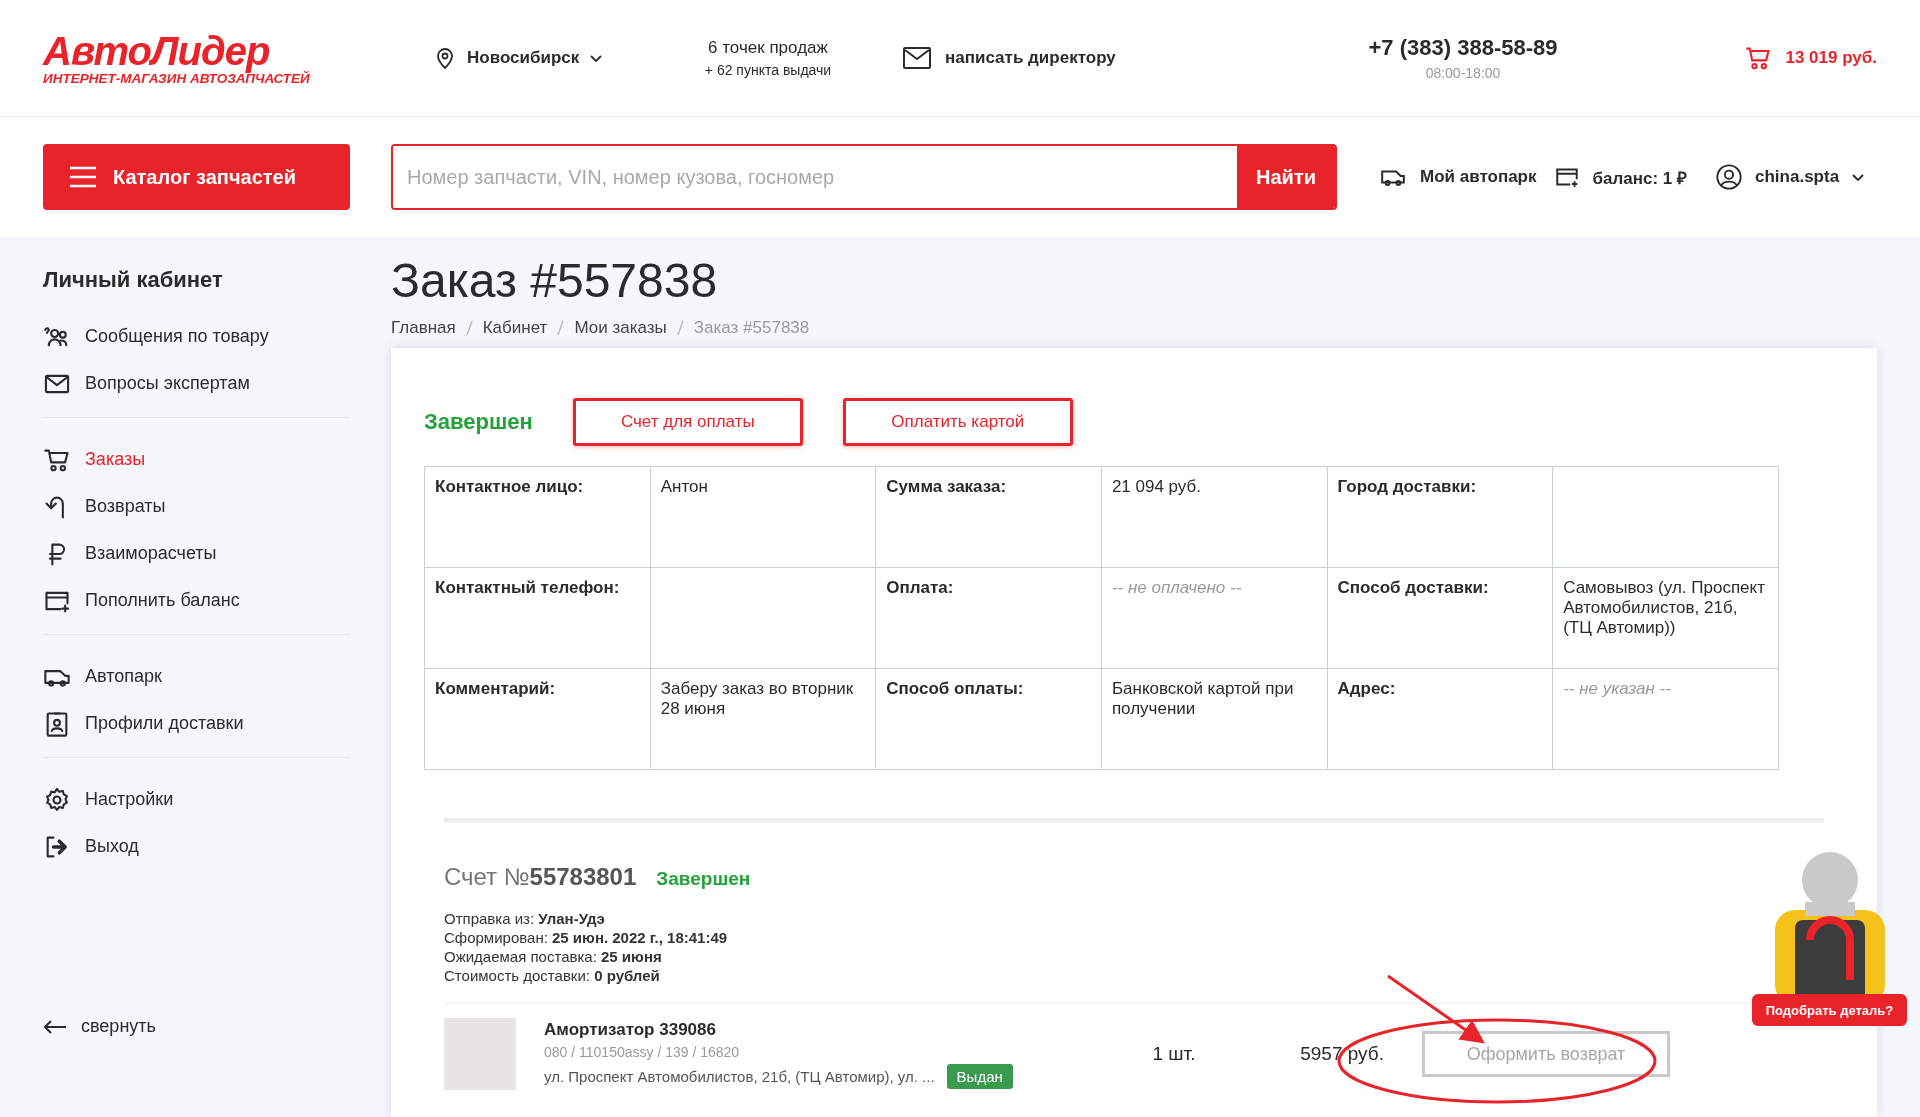 This screenshot has height=1117, width=1920. What do you see at coordinates (1440, 719) in the screenshot?
I see `field-label: Адрес:` at bounding box center [1440, 719].